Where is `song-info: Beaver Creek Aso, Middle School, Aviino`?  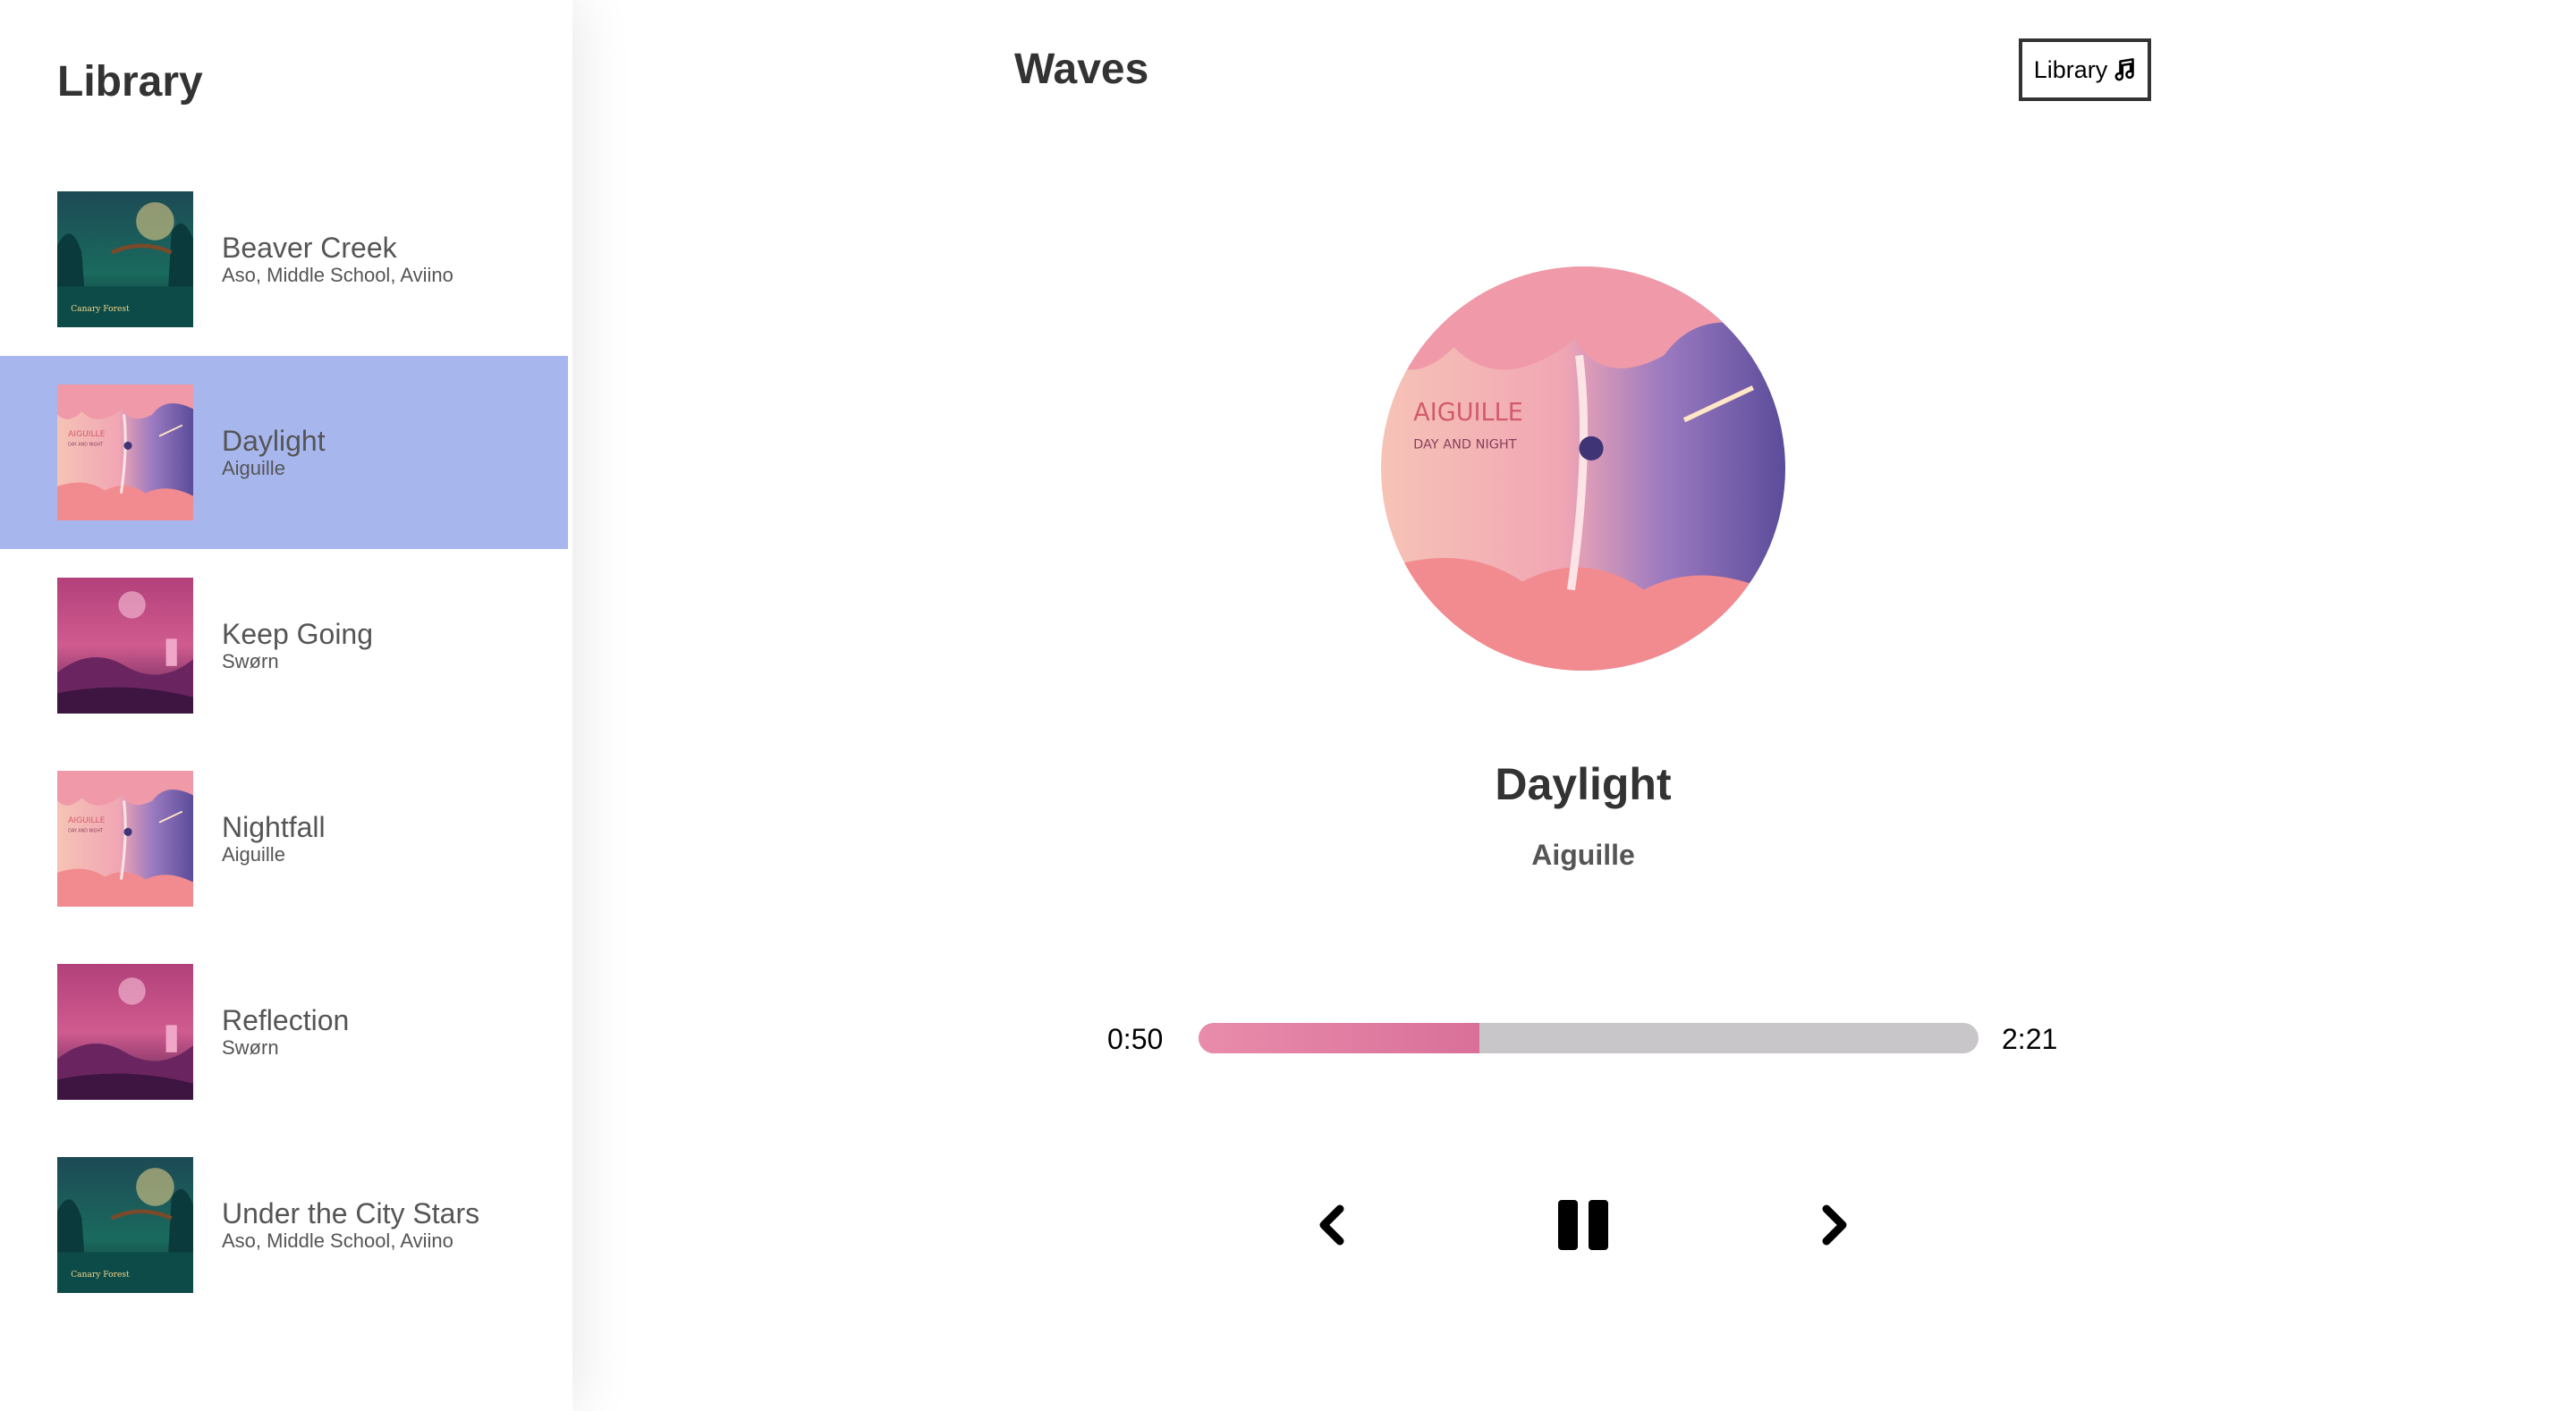 song-info: Beaver Creek Aso, Middle School, Aviino is located at coordinates (337, 259).